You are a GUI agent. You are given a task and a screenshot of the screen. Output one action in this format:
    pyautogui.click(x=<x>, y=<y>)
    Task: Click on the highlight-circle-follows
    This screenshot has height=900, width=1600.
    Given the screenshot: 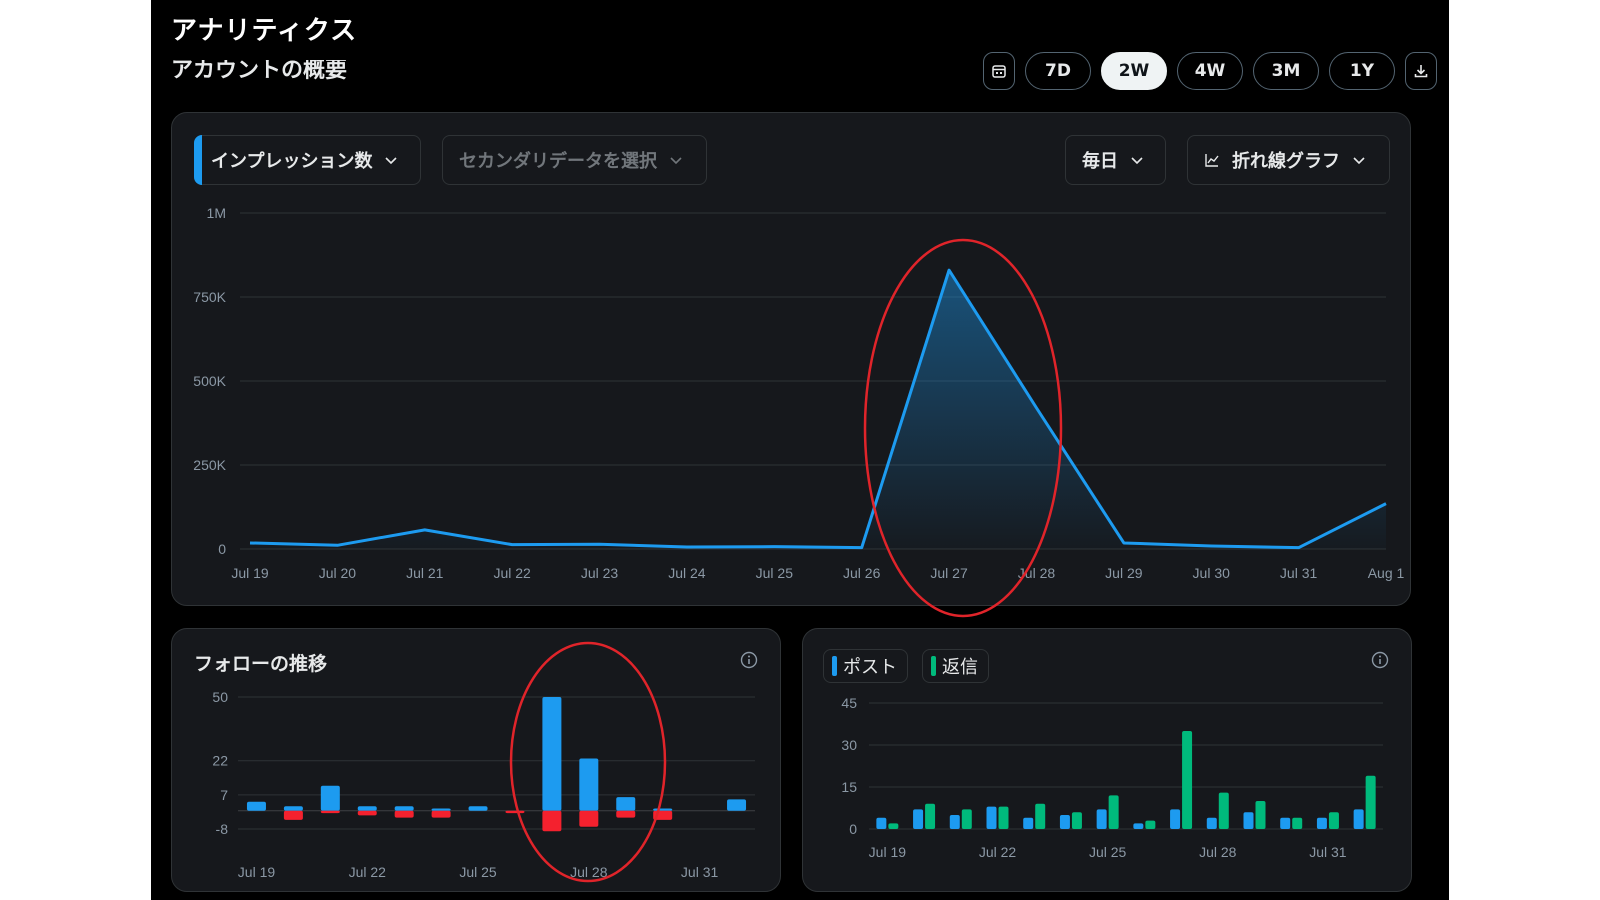 What is the action you would take?
    pyautogui.click(x=588, y=762)
    